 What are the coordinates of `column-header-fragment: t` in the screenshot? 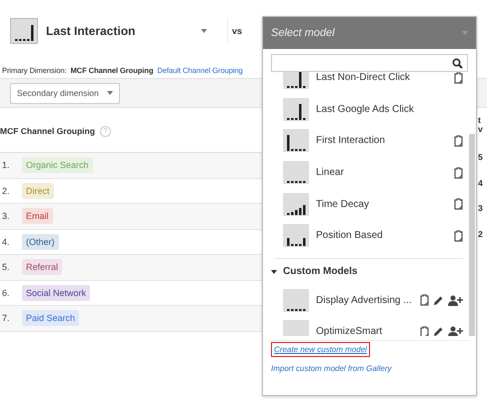 It's located at (480, 120).